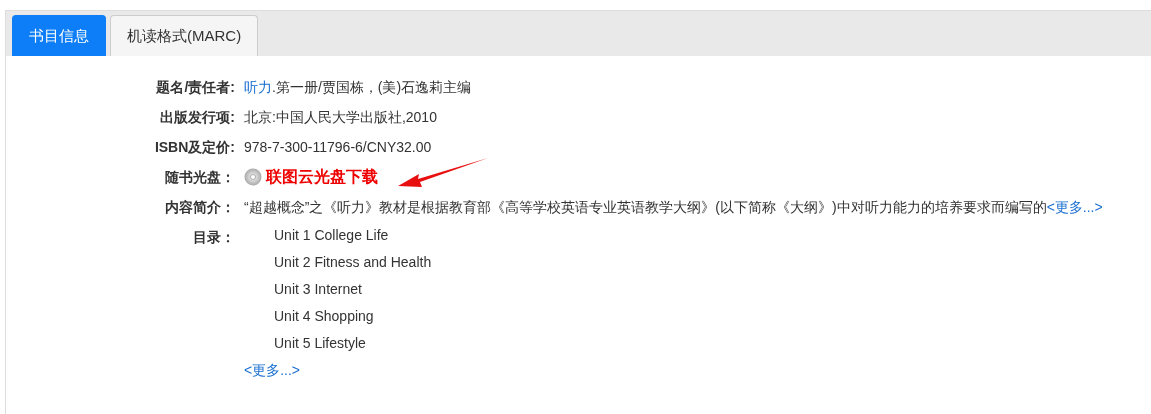 Image resolution: width=1151 pixels, height=414 pixels. I want to click on toc-item: Unit 2 Fitness and Health, so click(352, 262).